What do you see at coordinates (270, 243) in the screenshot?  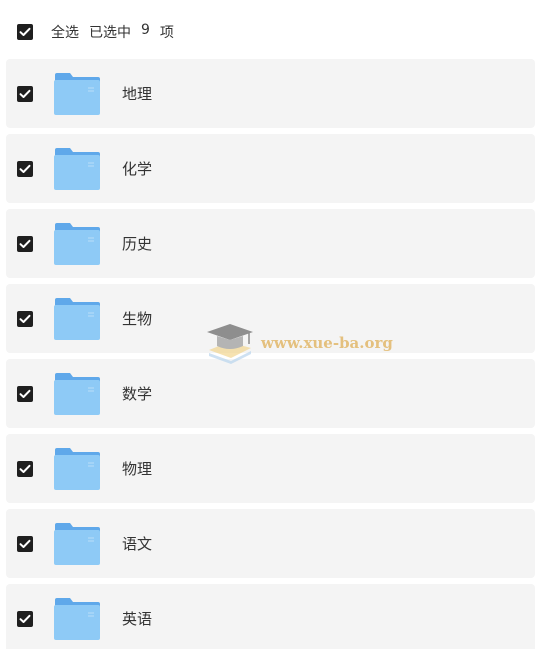 I see `folder-row: 历史` at bounding box center [270, 243].